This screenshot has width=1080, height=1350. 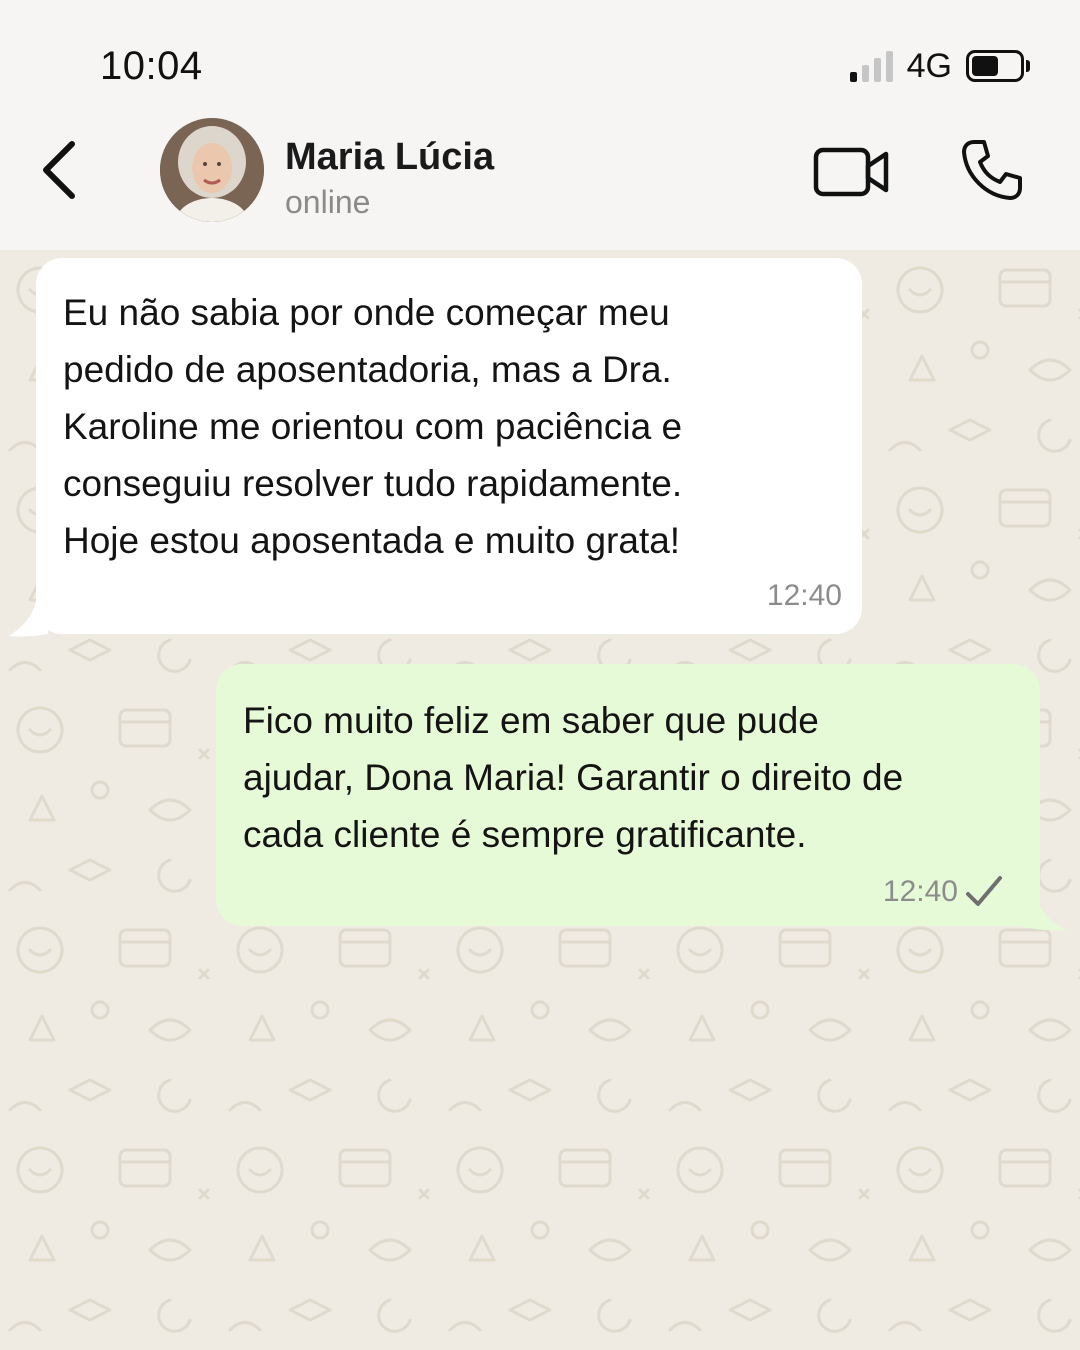 I want to click on avatar, so click(x=212, y=170).